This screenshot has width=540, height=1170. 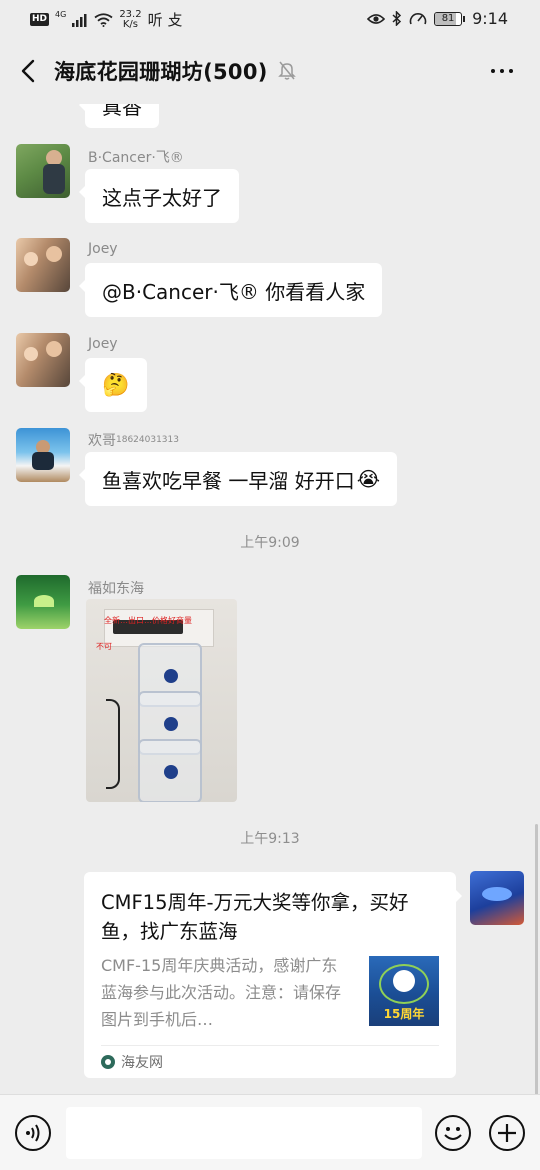 I want to click on message-bubble: 🤔, so click(x=113, y=385).